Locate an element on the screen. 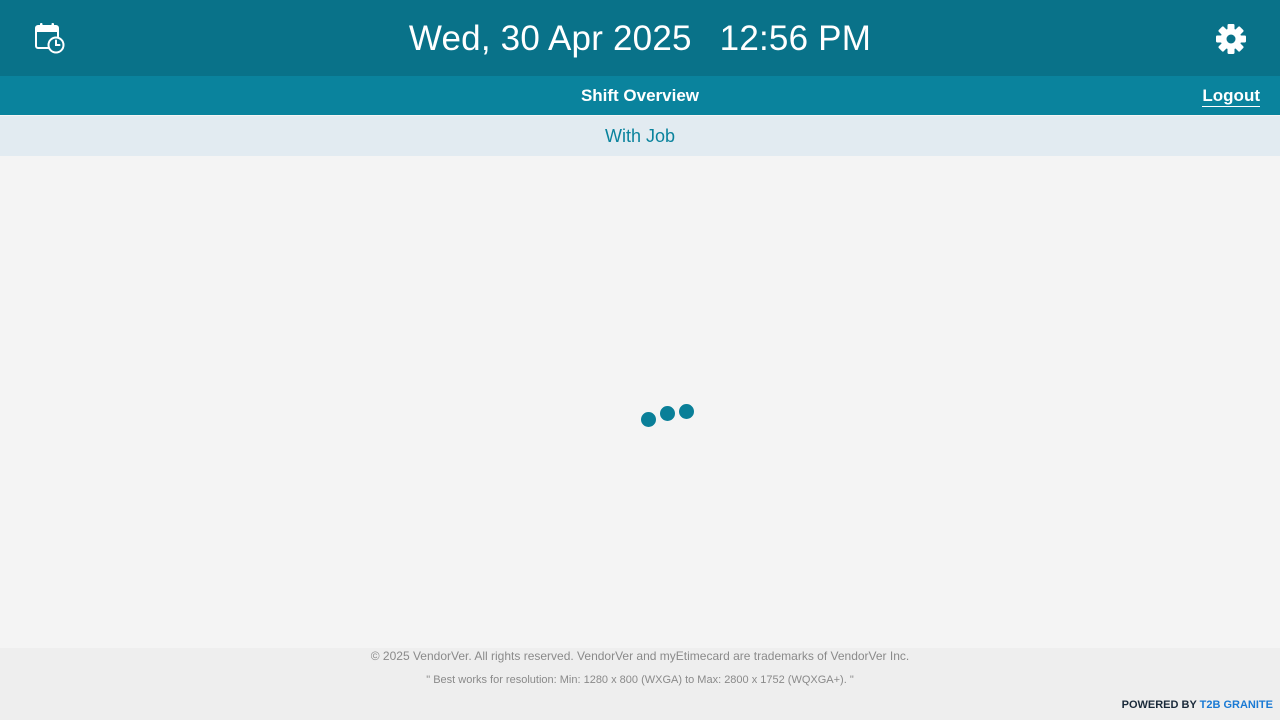  logout-label: Logout is located at coordinates (1231, 96).